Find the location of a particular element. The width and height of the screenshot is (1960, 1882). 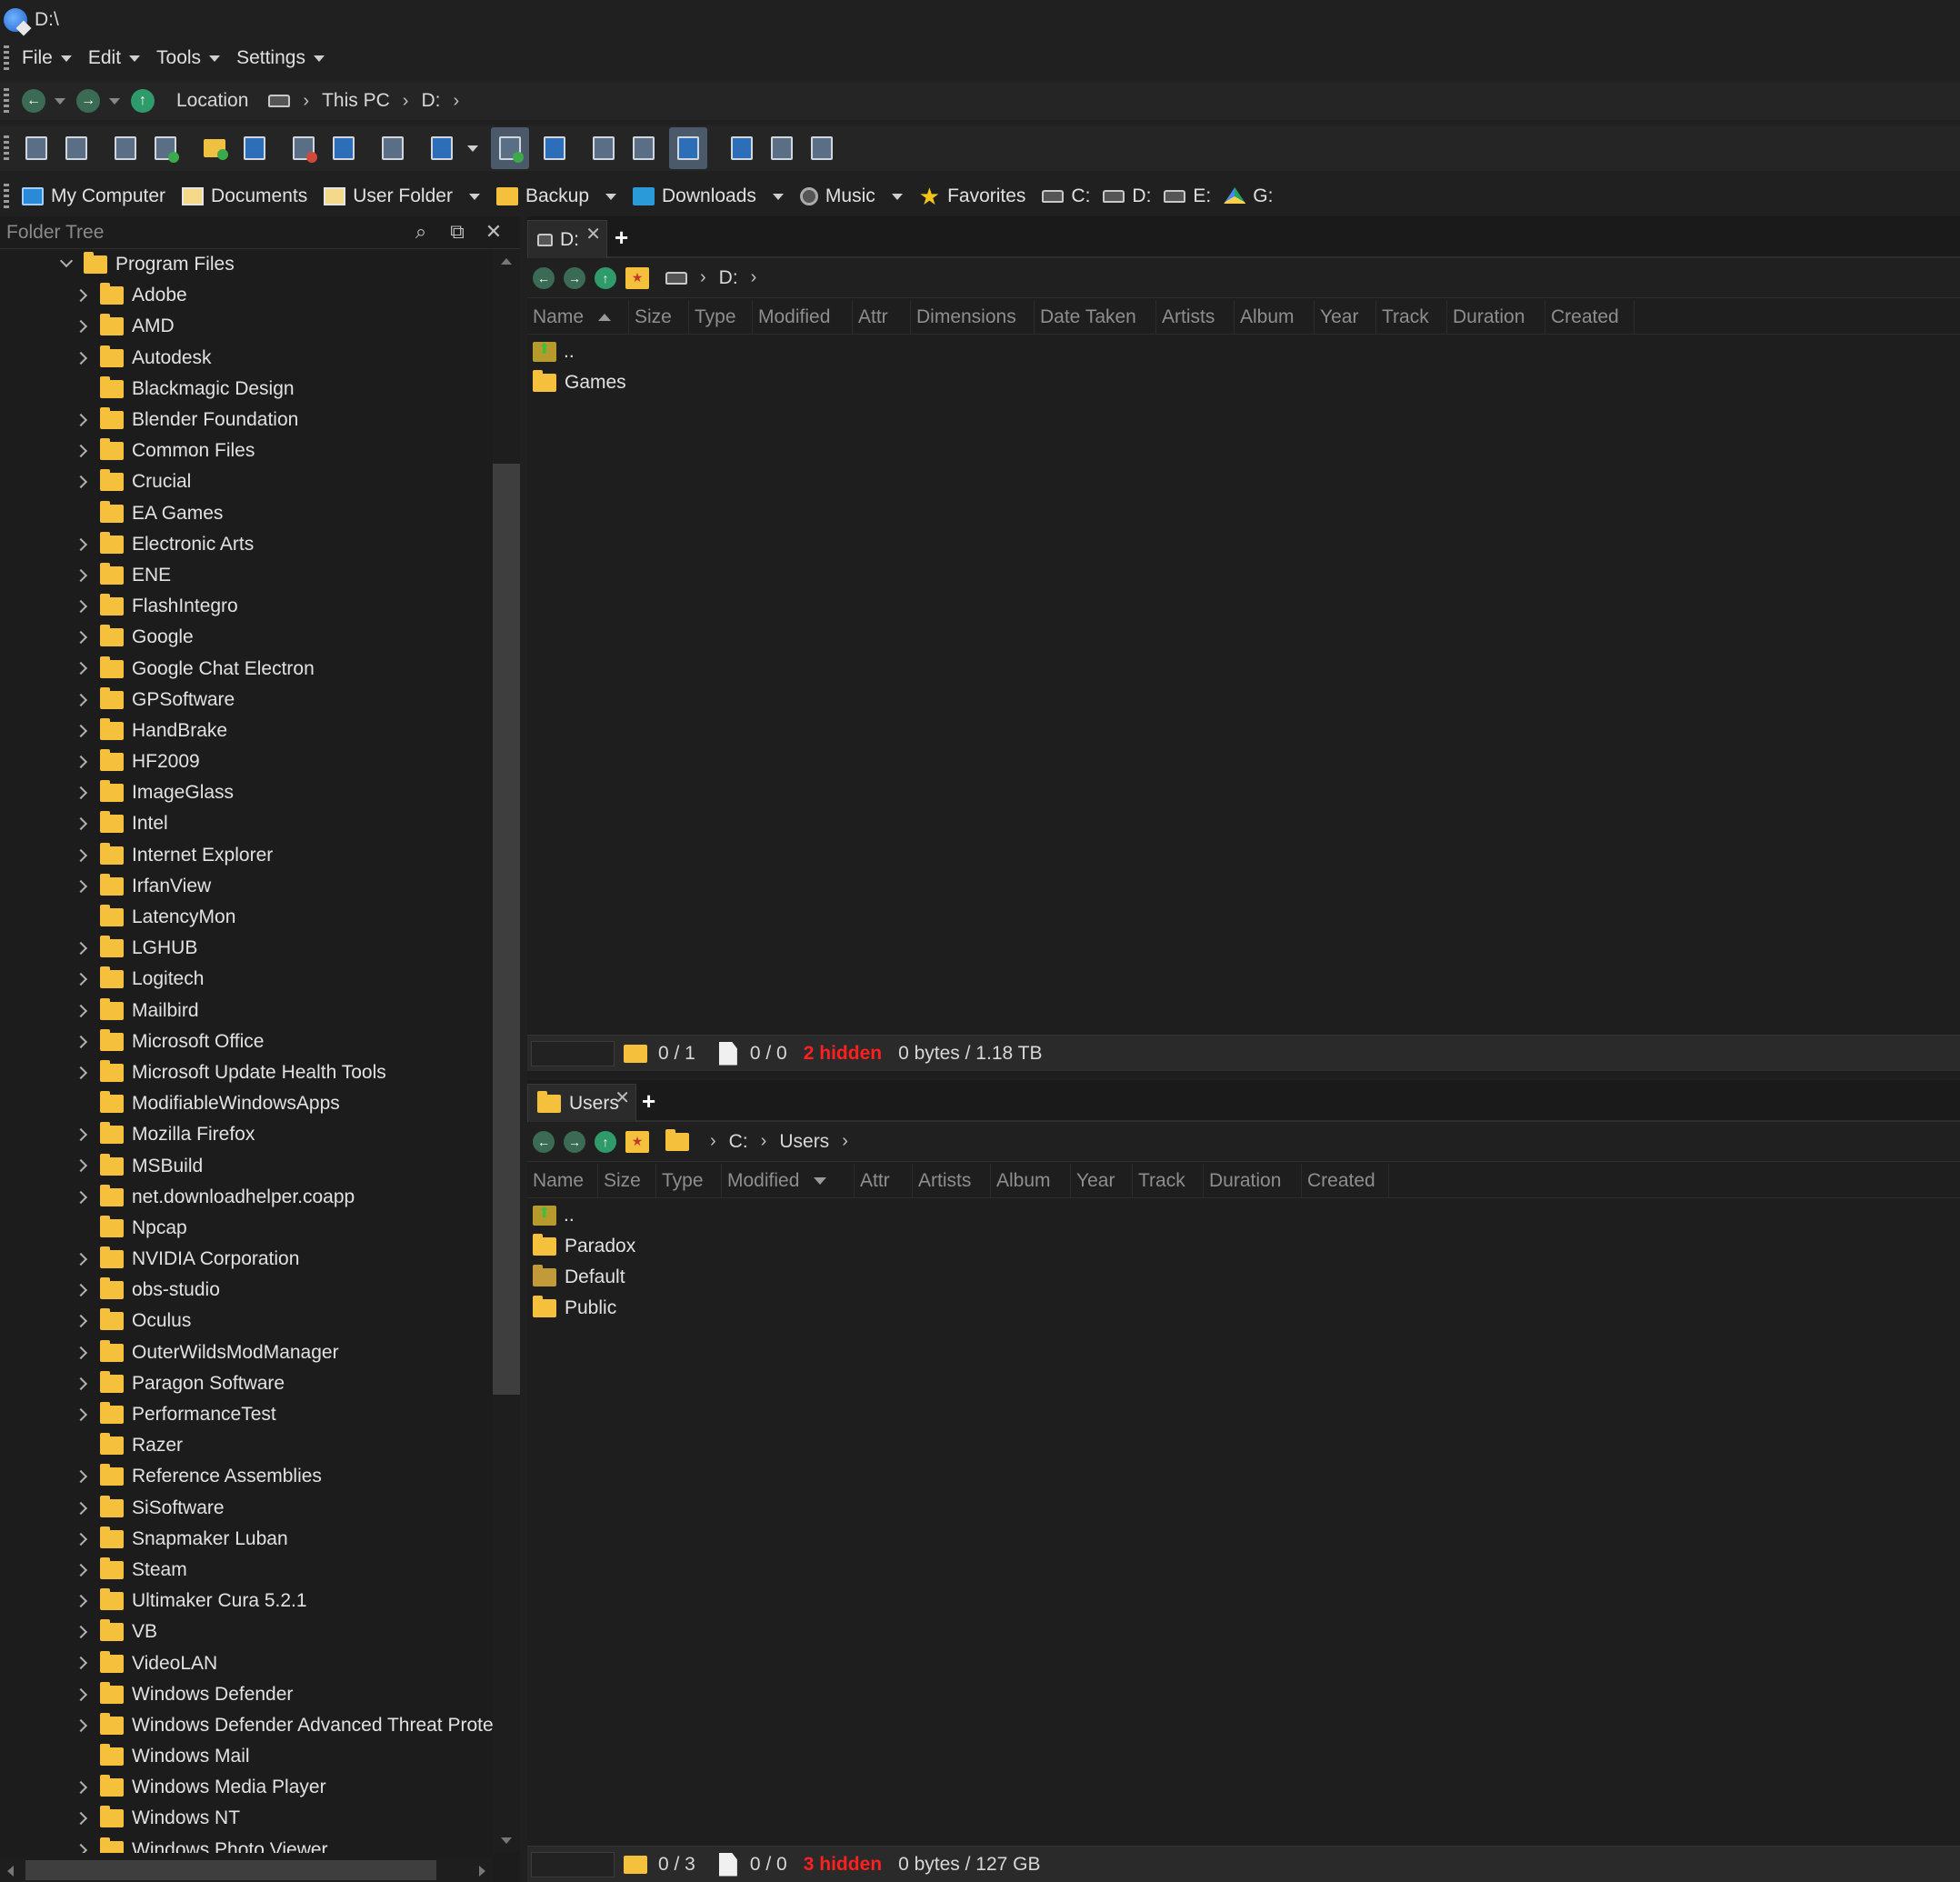

column-duration: Duration is located at coordinates (1496, 317).